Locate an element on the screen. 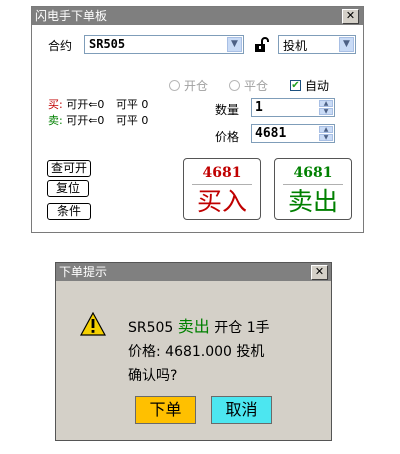 This screenshot has width=400, height=454. buy-label: 买入 is located at coordinates (221, 201).